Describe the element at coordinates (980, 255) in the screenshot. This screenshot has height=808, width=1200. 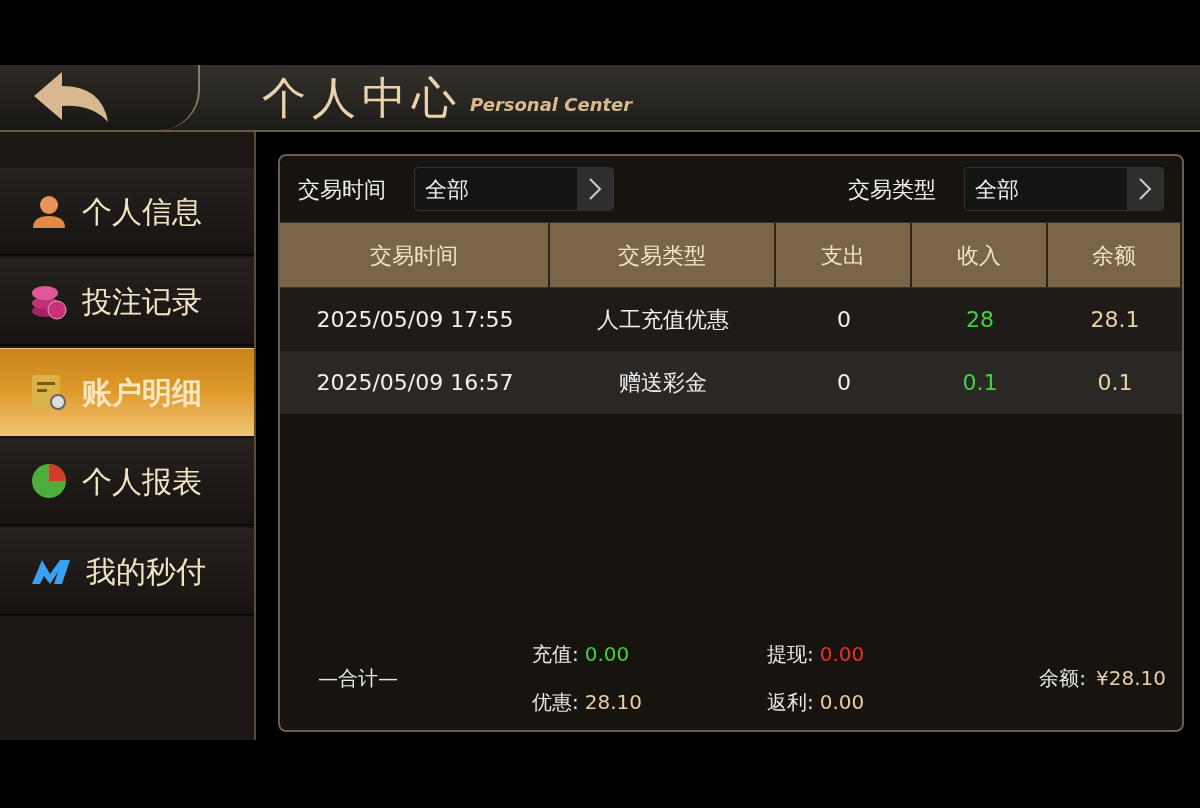
I see `column-header: 收入` at that location.